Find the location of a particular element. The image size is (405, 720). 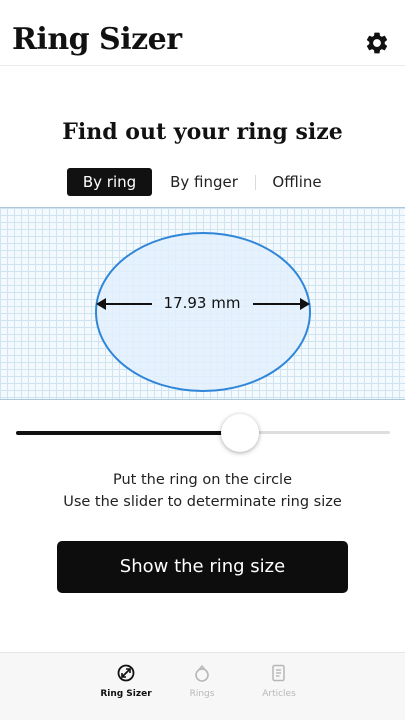

tab-divider is located at coordinates (255, 182).